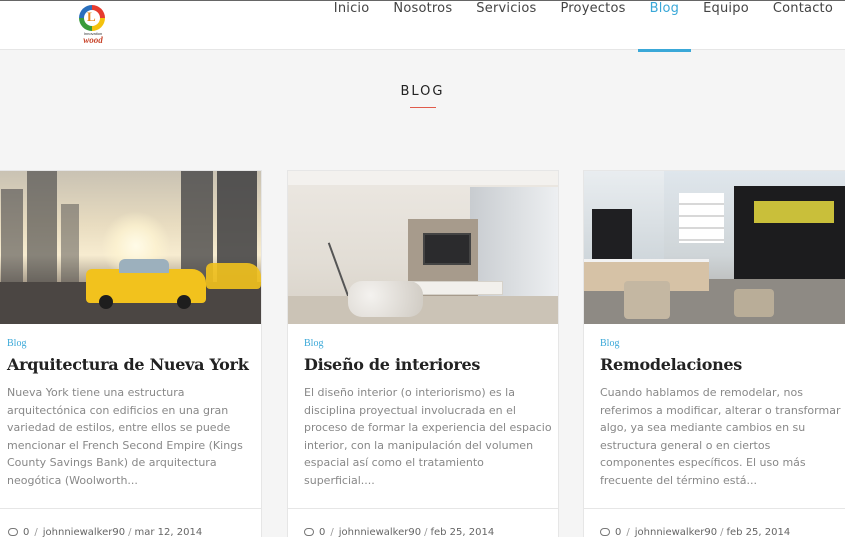 The image size is (845, 537). What do you see at coordinates (131, 364) in the screenshot?
I see `post-title: Arquitectura de Nueva York` at bounding box center [131, 364].